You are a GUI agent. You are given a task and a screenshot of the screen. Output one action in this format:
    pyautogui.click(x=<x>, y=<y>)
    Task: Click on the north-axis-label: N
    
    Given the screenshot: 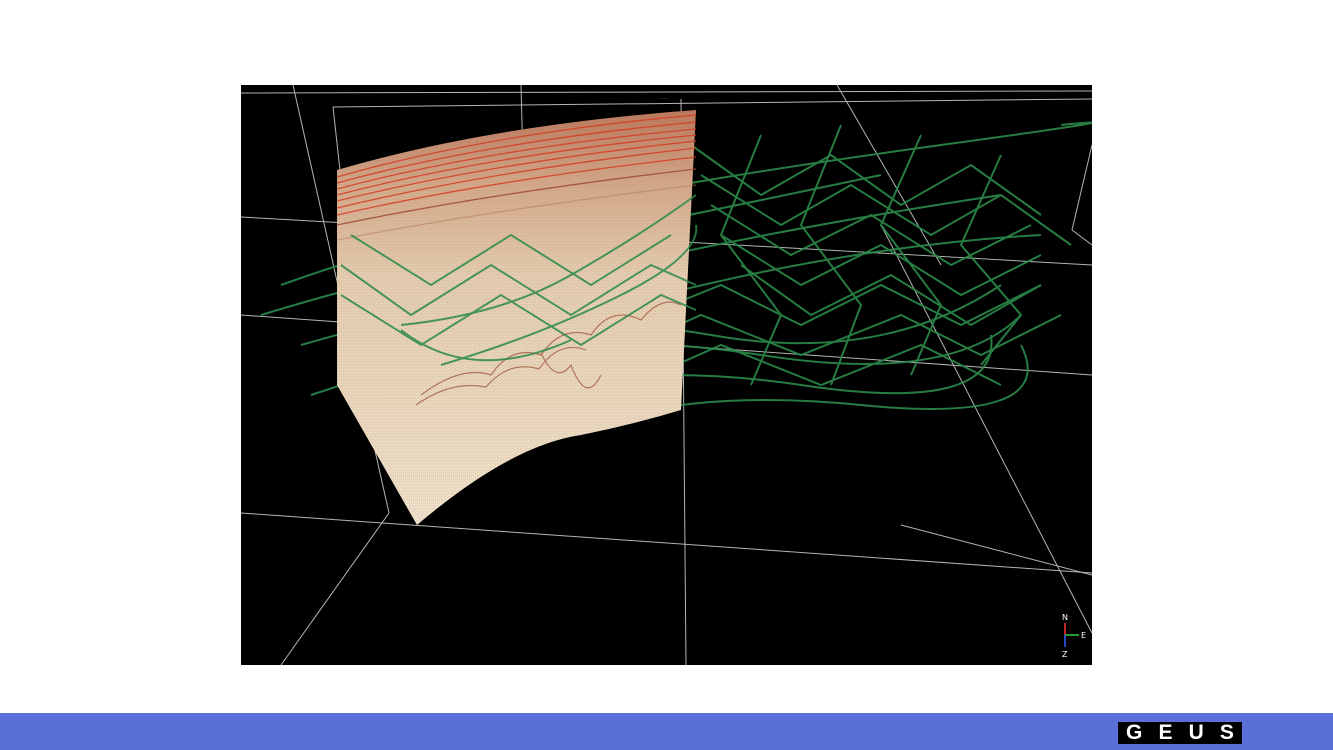 What is the action you would take?
    pyautogui.click(x=1065, y=617)
    